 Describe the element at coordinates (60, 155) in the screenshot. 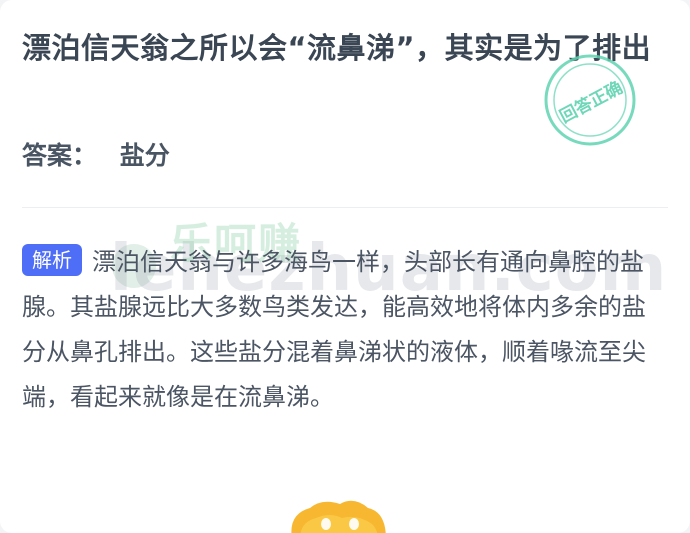

I see `answer-label: 答案：` at that location.